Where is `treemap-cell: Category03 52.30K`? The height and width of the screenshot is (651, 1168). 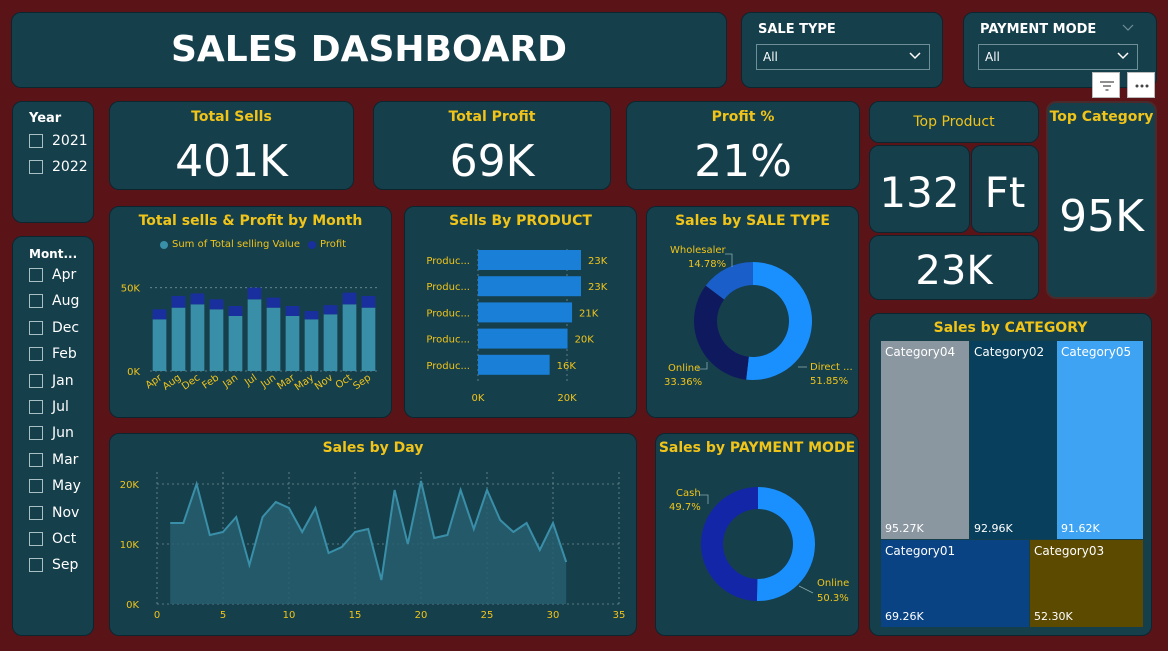 treemap-cell: Category03 52.30K is located at coordinates (1086, 583).